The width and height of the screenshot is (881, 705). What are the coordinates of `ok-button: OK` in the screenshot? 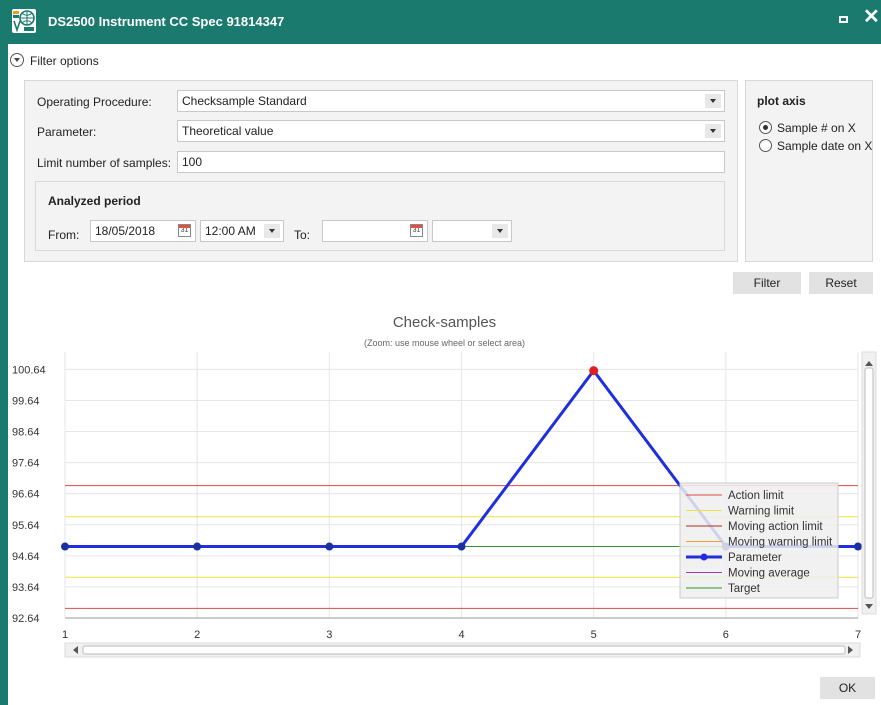 It's located at (847, 688).